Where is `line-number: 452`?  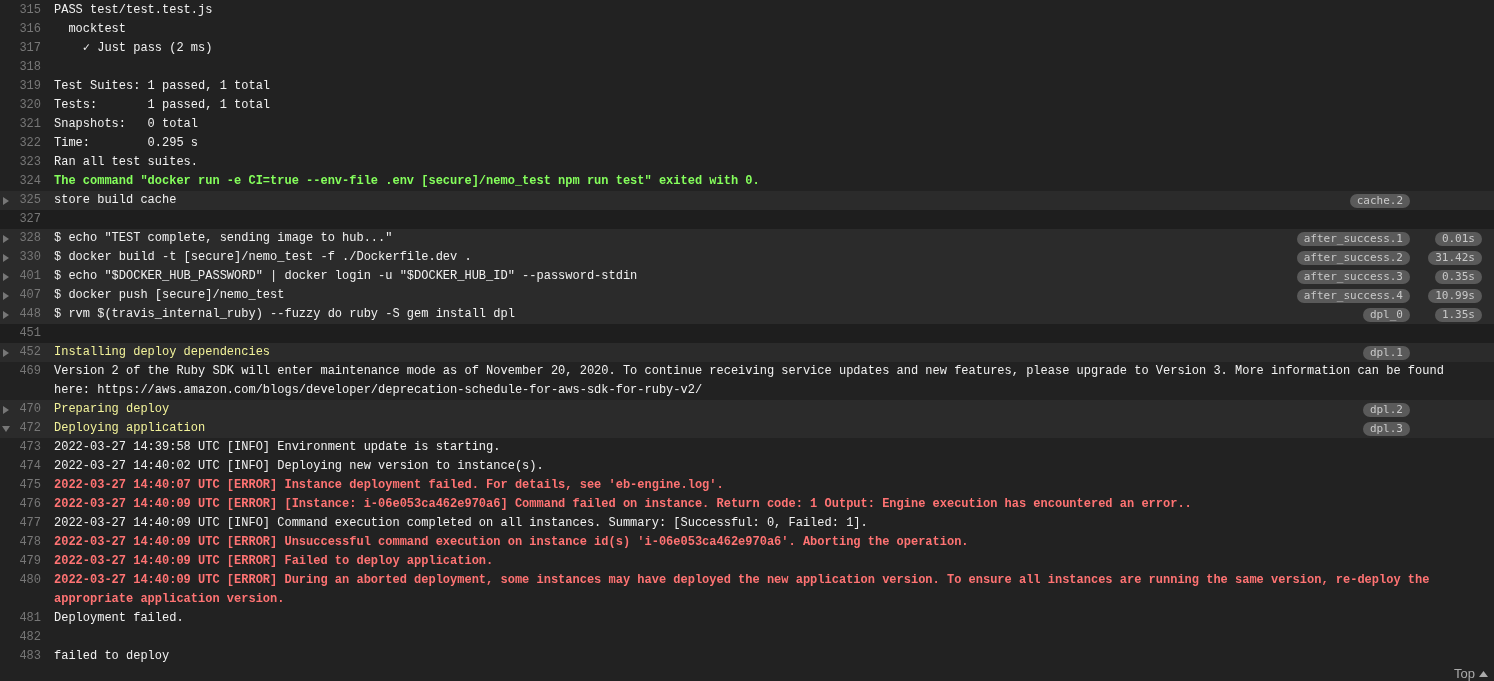
line-number: 452 is located at coordinates (29, 352).